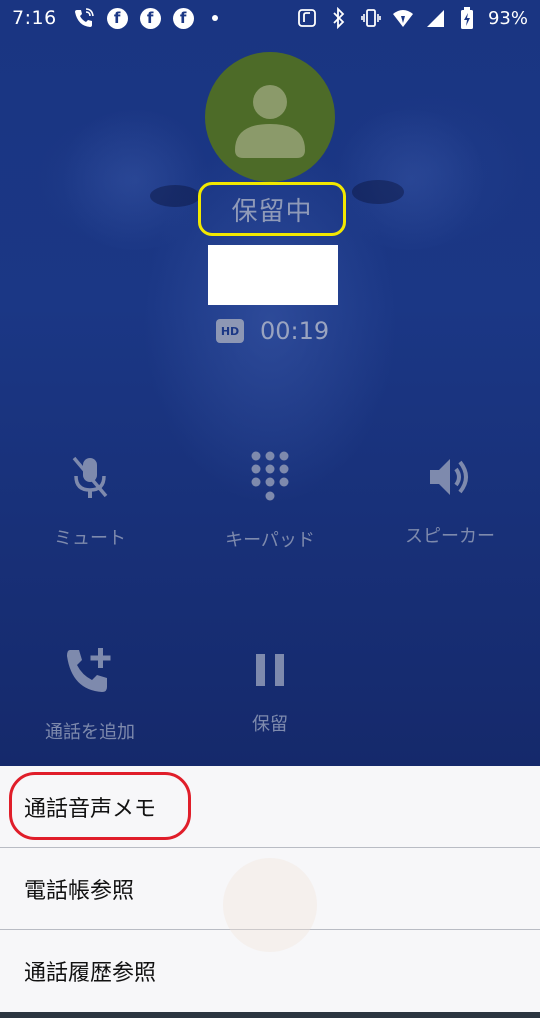 Image resolution: width=540 pixels, height=1018 pixels. Describe the element at coordinates (449, 477) in the screenshot. I see `speaker-icon` at that location.